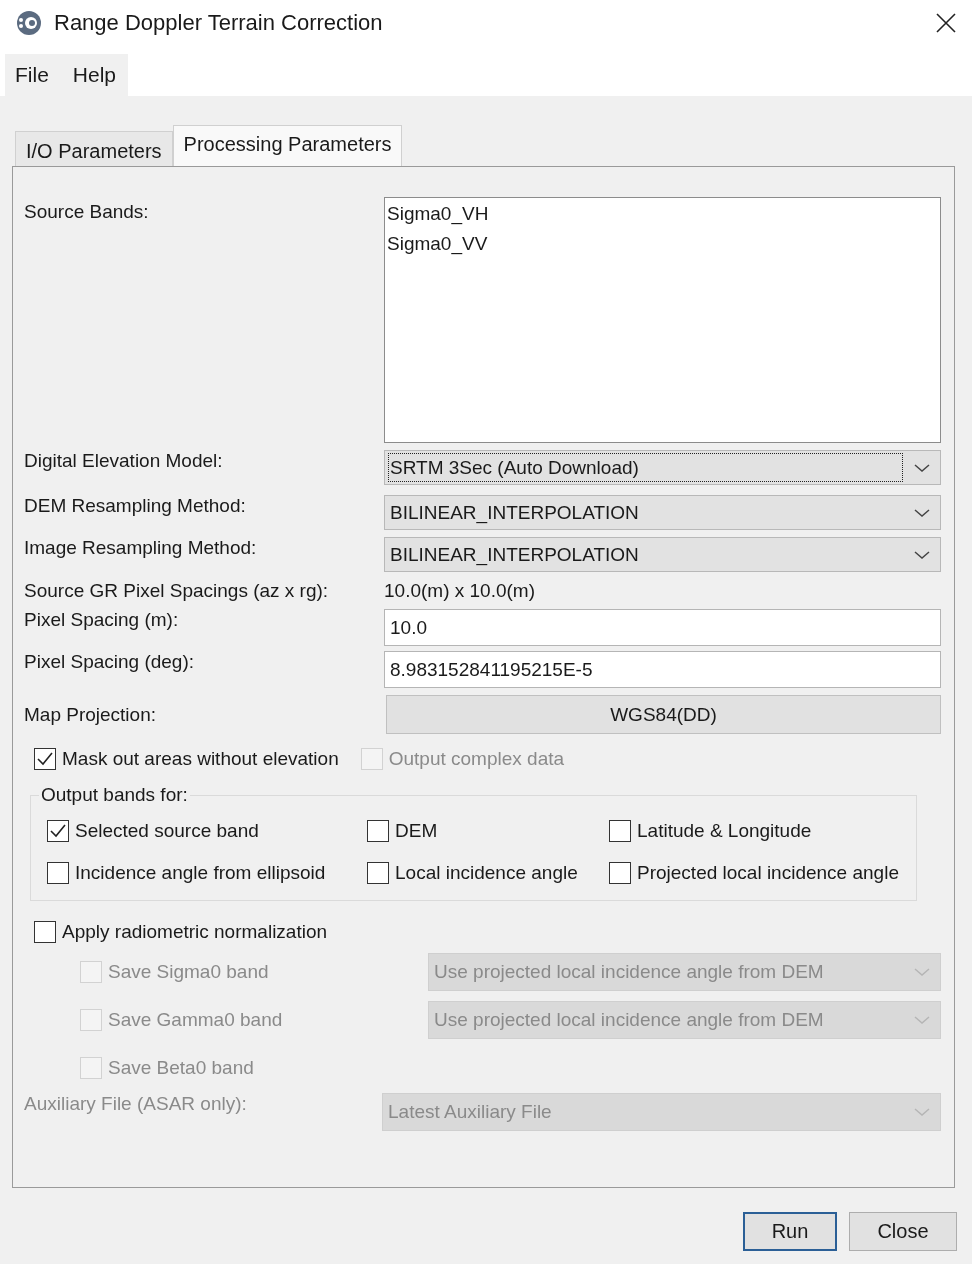 The height and width of the screenshot is (1264, 972). What do you see at coordinates (200, 759) in the screenshot?
I see `checkbox-label: Mask out areas without elevation` at bounding box center [200, 759].